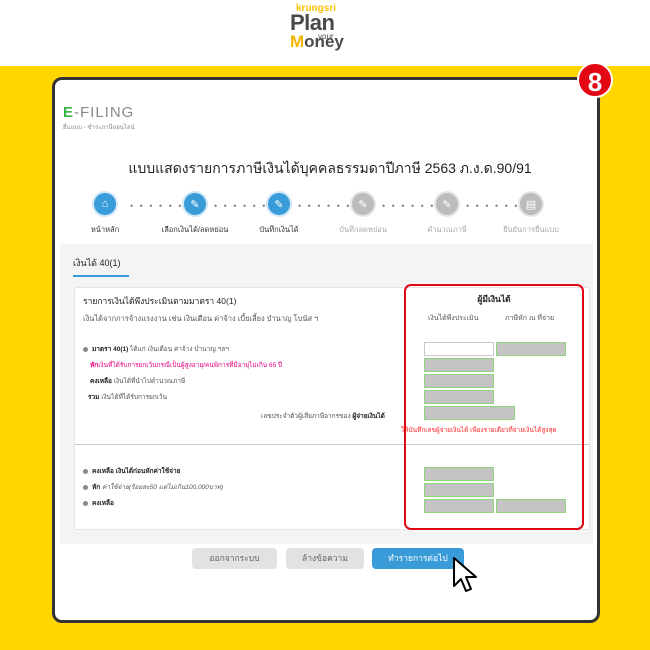 This screenshot has height=650, width=650. Describe the element at coordinates (98, 503) in the screenshot. I see `row-remaining-income: คงเหลือ` at that location.